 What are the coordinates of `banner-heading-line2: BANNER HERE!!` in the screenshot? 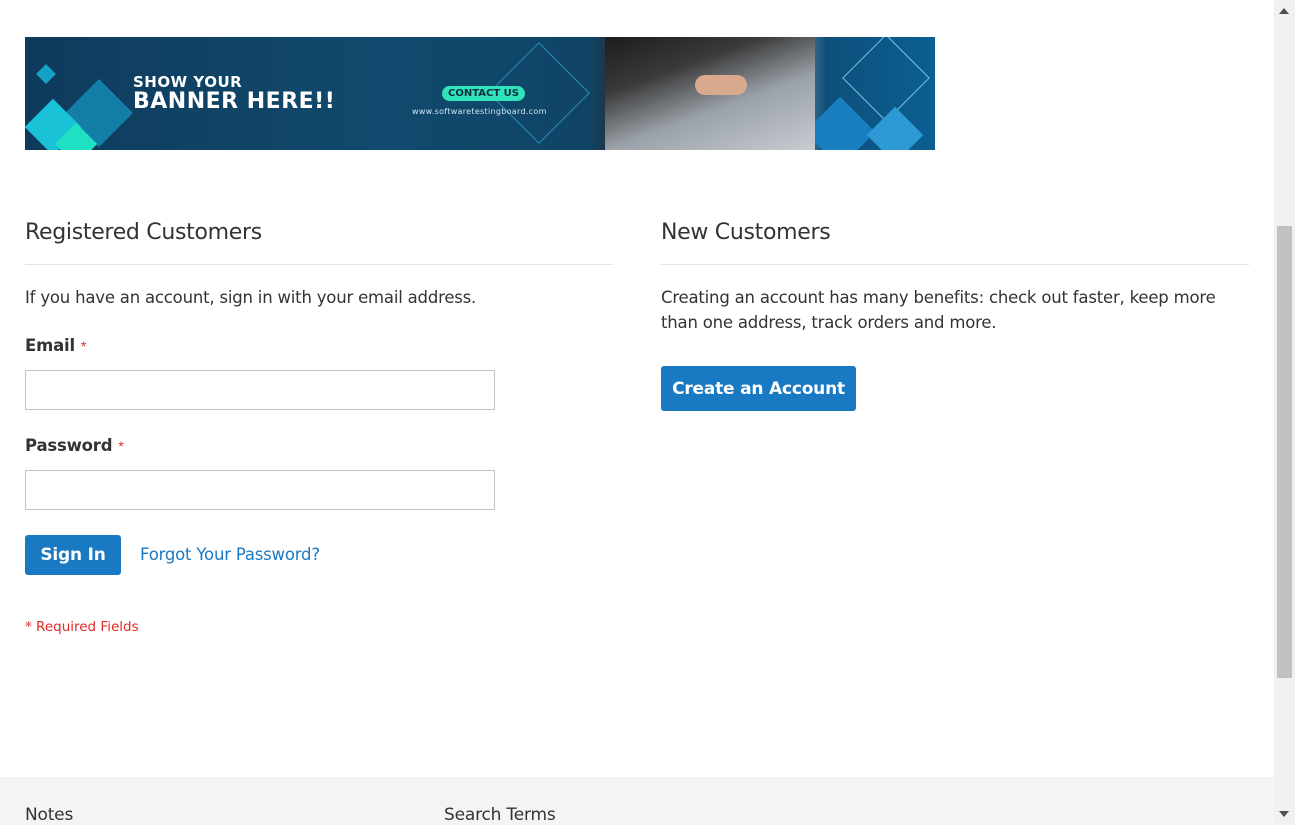 It's located at (234, 101).